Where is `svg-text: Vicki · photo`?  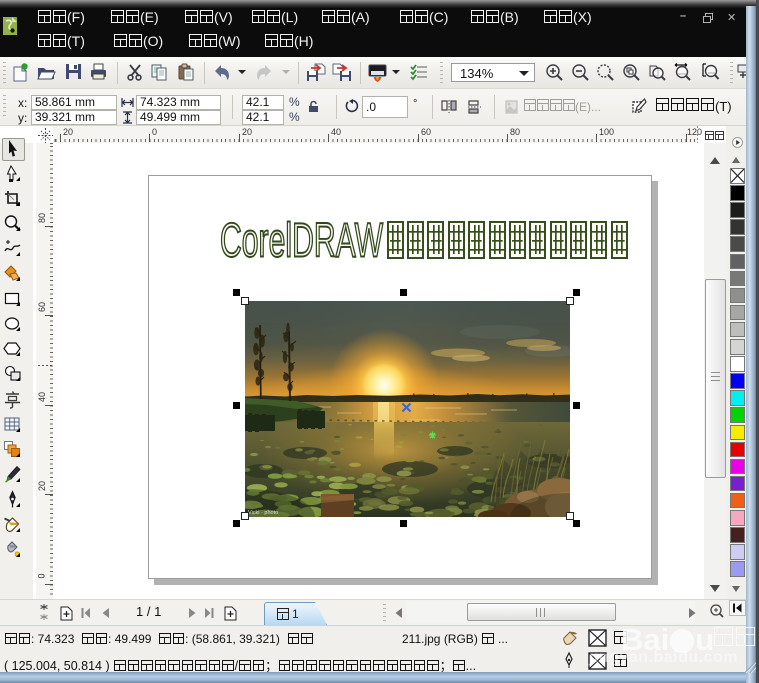
svg-text: Vicki · photo is located at coordinates (263, 513).